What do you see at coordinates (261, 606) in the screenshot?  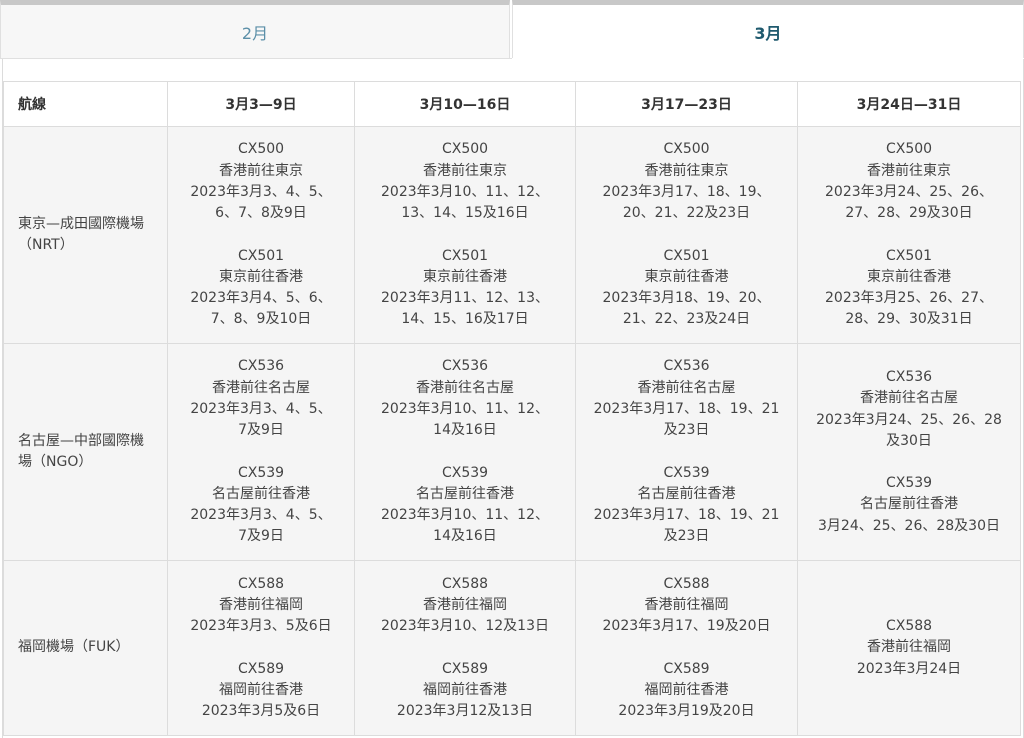 I see `flight-entry: CX588 香港前往福岡 2023年3月3、5及6日` at bounding box center [261, 606].